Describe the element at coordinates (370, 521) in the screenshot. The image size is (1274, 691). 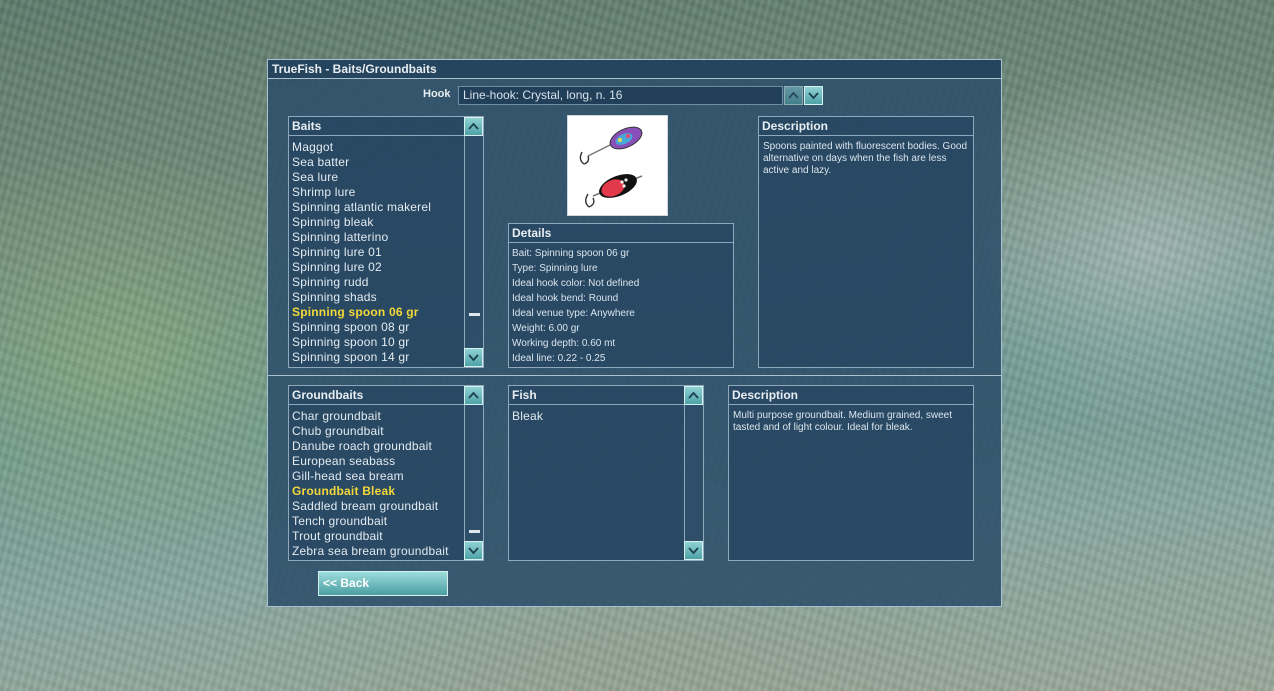
I see `groundbait-list-item: Tench groundbait` at that location.